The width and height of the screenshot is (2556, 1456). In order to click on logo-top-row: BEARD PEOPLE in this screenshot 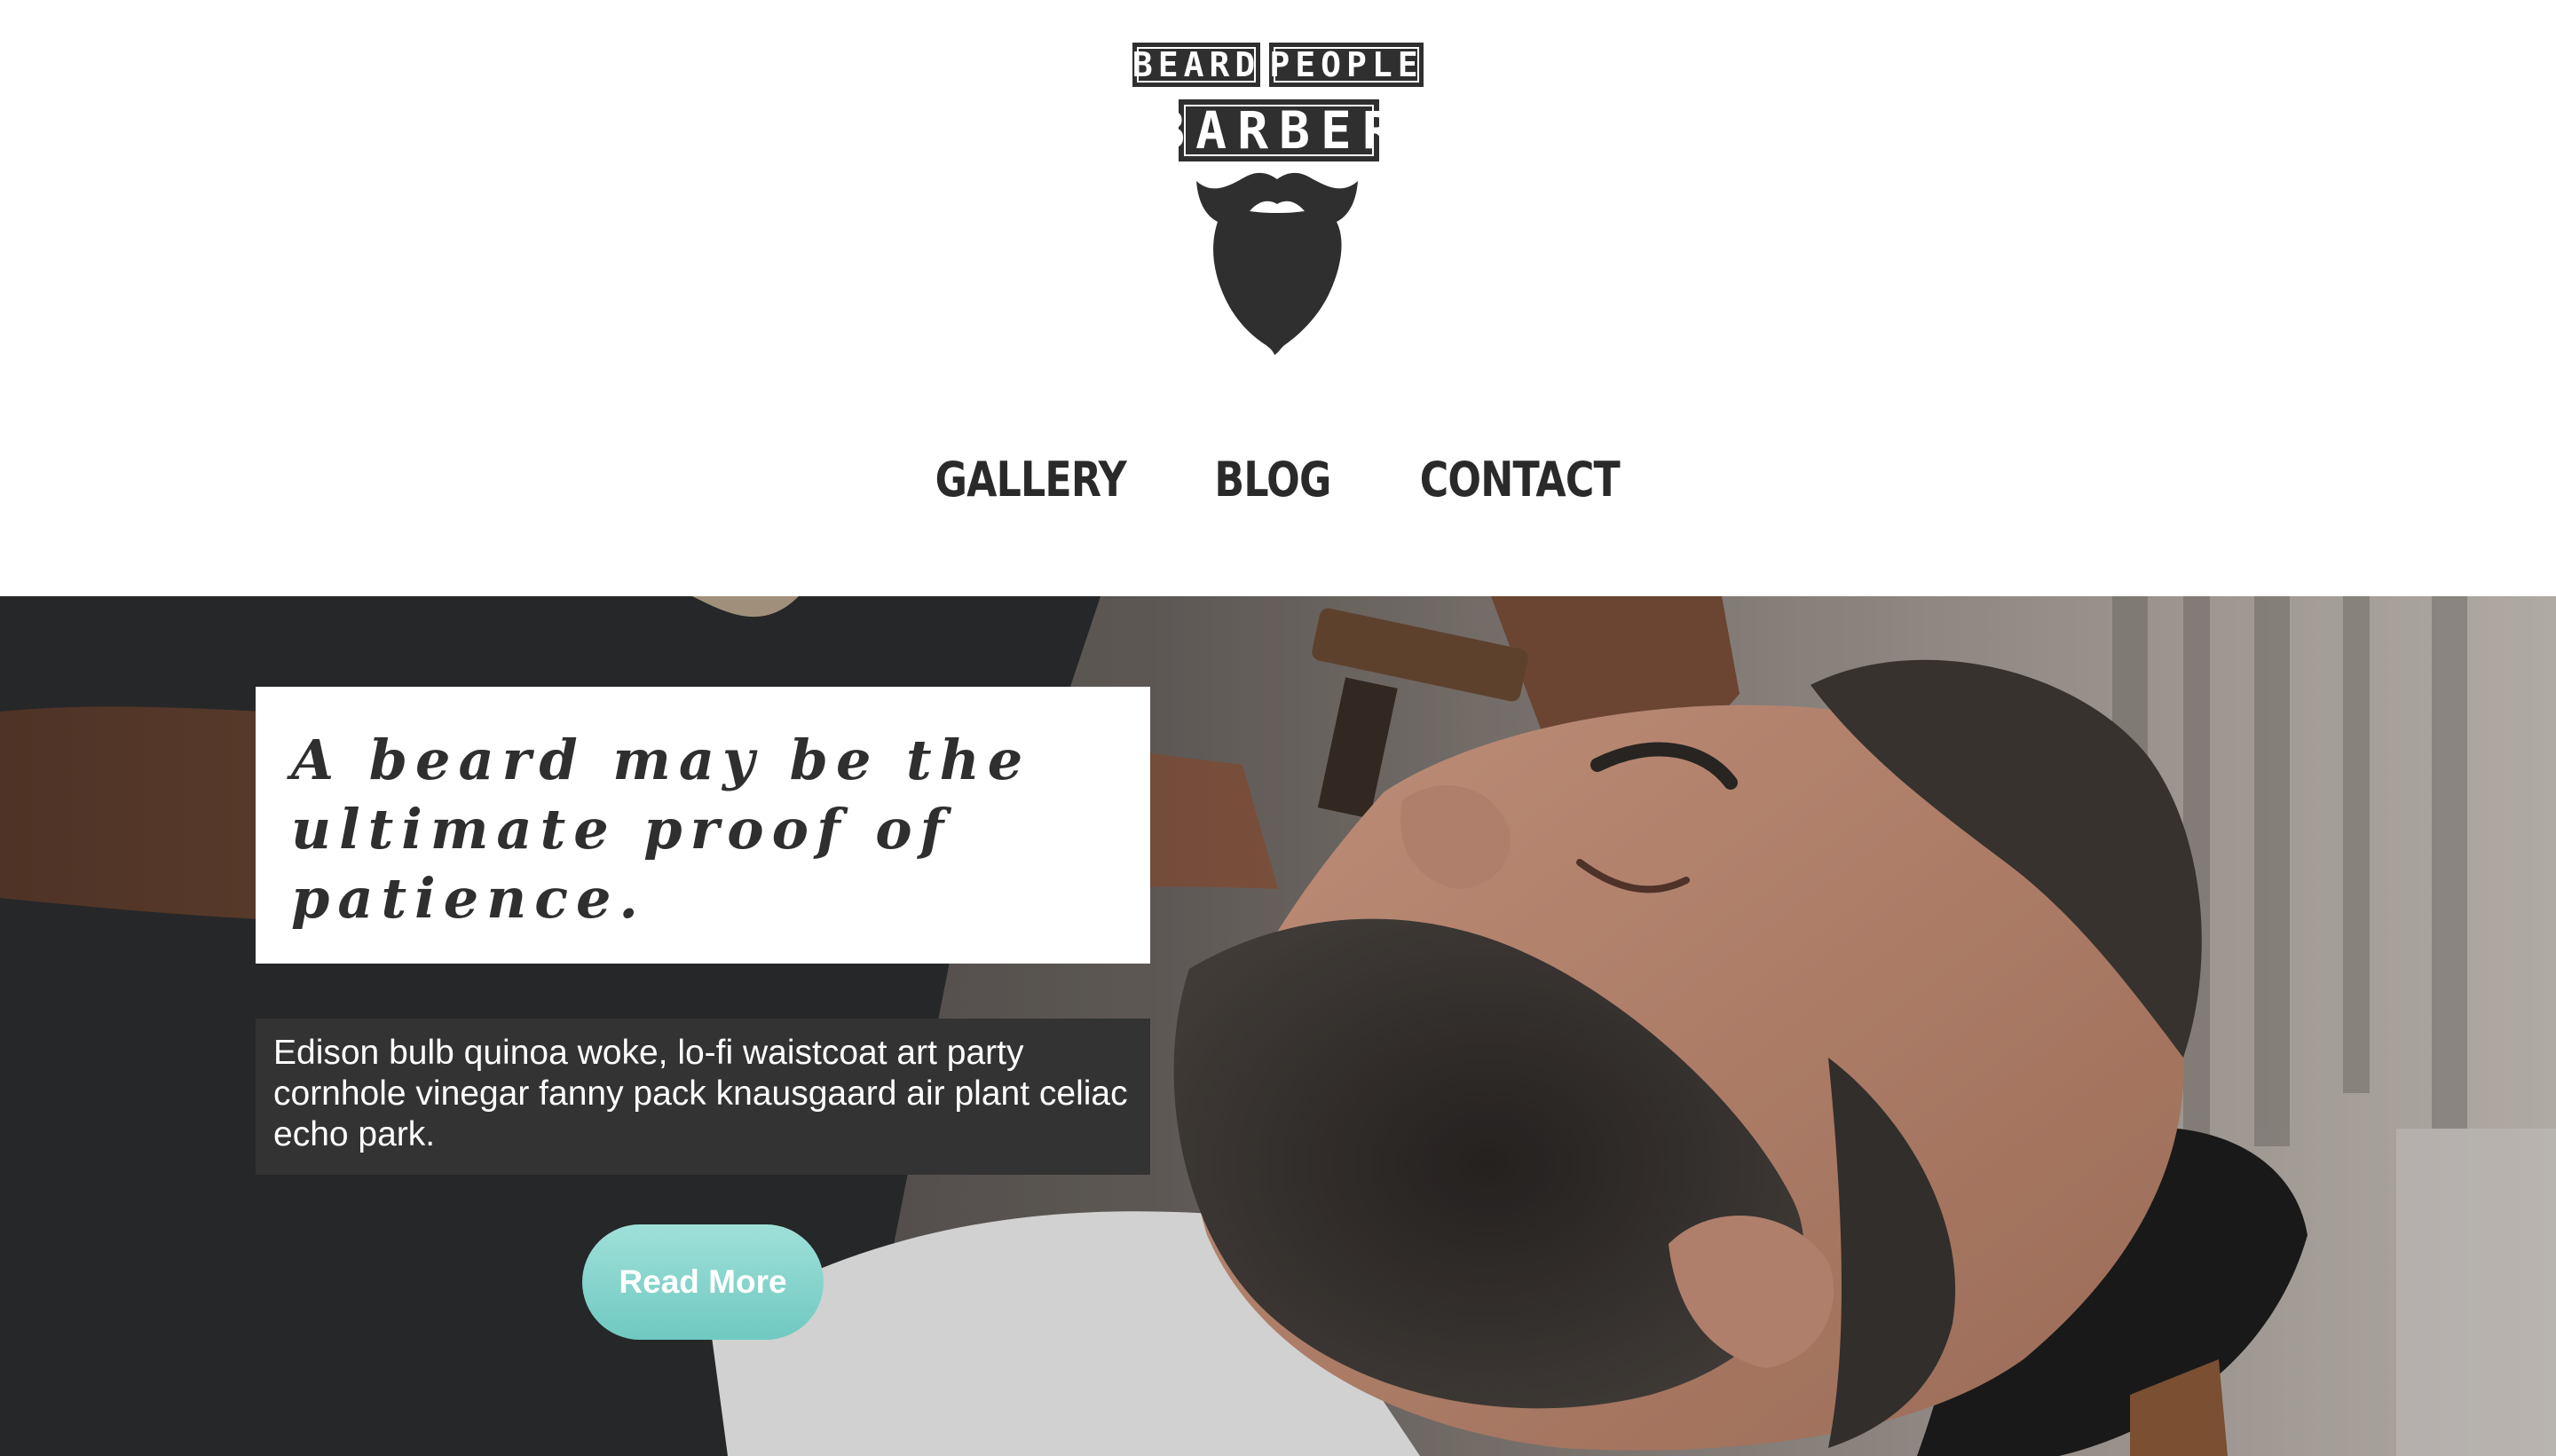, I will do `click(1278, 65)`.